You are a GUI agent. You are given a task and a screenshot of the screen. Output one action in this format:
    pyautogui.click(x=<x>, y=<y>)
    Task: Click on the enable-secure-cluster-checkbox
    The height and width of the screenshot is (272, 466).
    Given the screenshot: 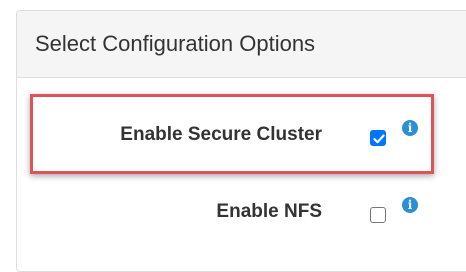 What is the action you would take?
    pyautogui.click(x=378, y=138)
    